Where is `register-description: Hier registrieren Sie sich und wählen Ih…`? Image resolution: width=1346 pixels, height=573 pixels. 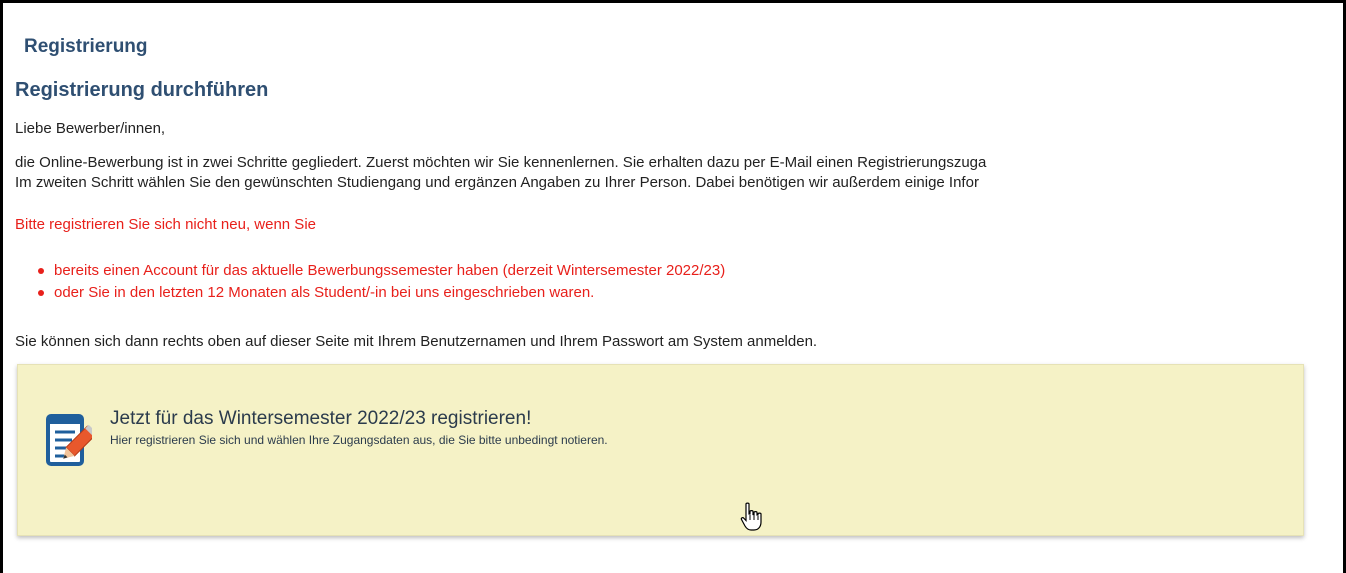 register-description: Hier registrieren Sie sich und wählen Ih… is located at coordinates (359, 440).